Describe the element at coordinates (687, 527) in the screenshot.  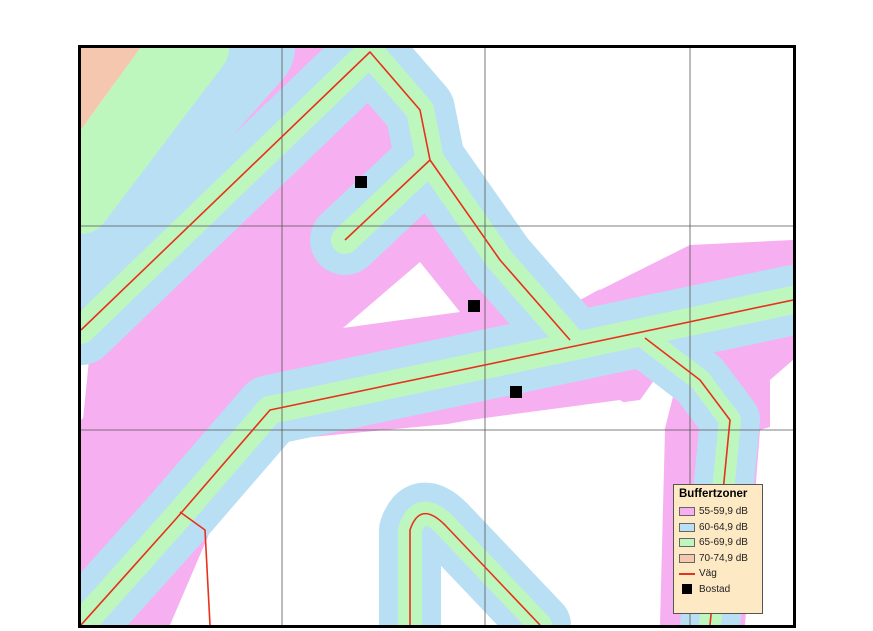
I see `zone-60-swatch` at that location.